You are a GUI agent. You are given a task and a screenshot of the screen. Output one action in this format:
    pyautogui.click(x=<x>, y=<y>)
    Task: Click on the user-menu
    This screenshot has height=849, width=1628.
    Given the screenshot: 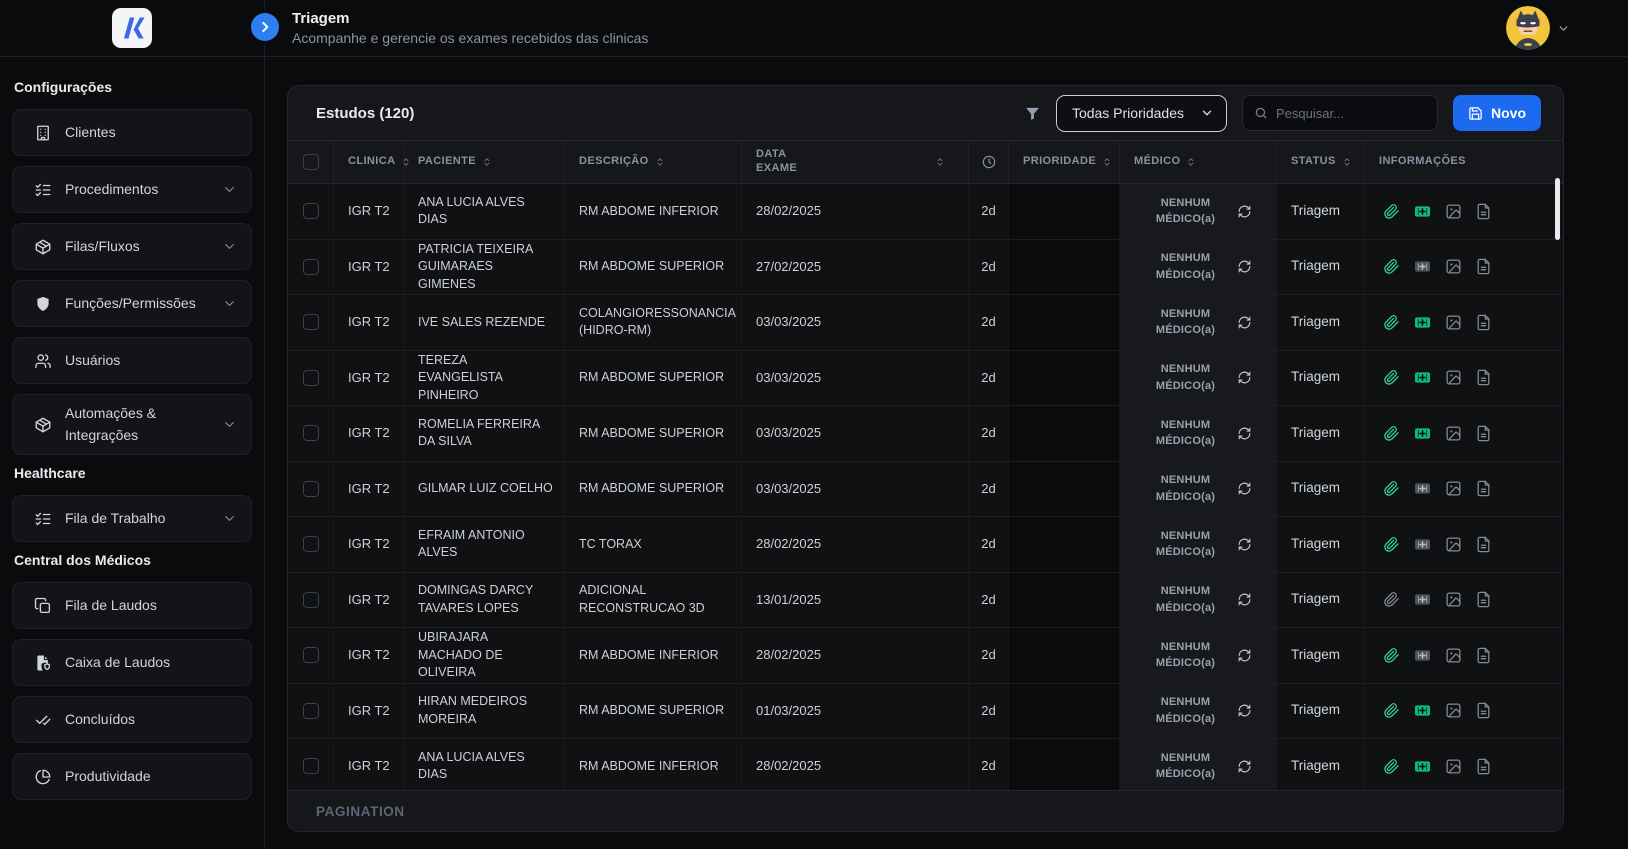 What is the action you would take?
    pyautogui.click(x=1538, y=28)
    